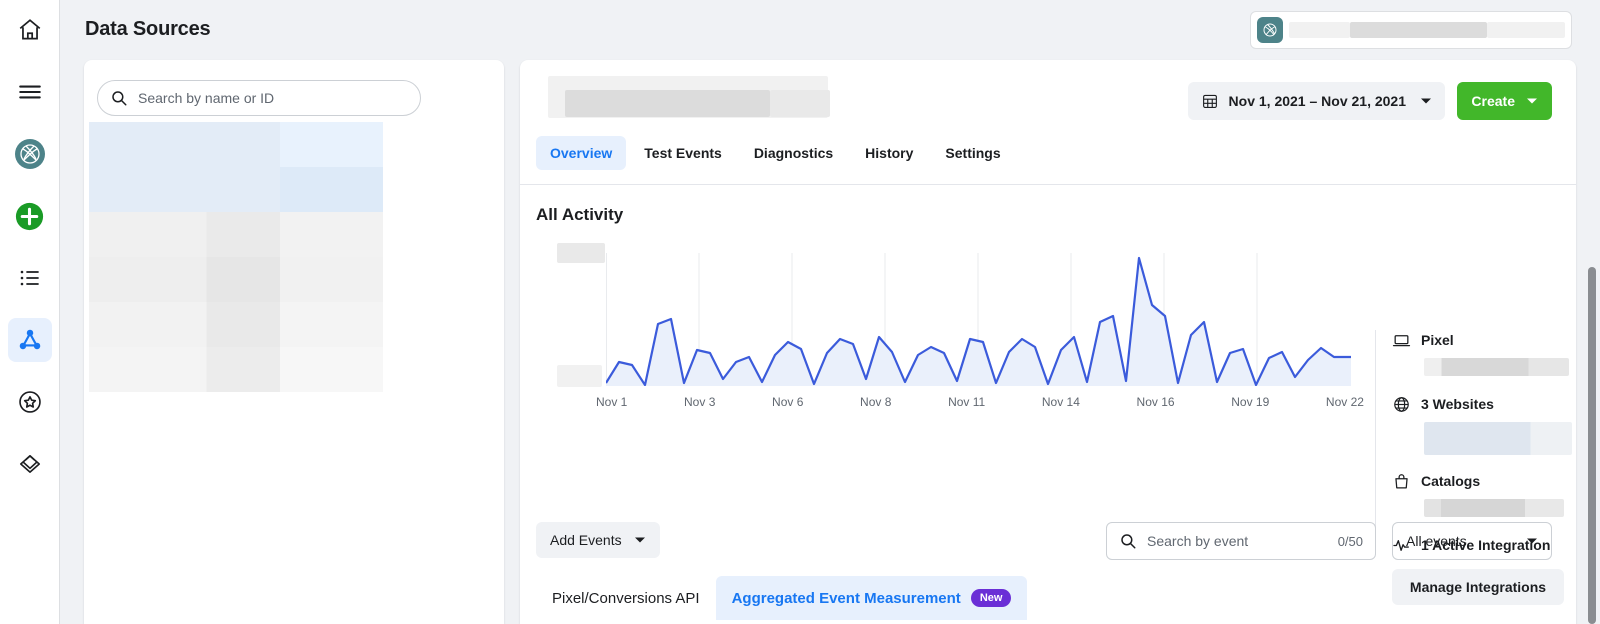 Image resolution: width=1600 pixels, height=624 pixels. What do you see at coordinates (1484, 481) in the screenshot?
I see `info-row-catalogs: Catalogs` at bounding box center [1484, 481].